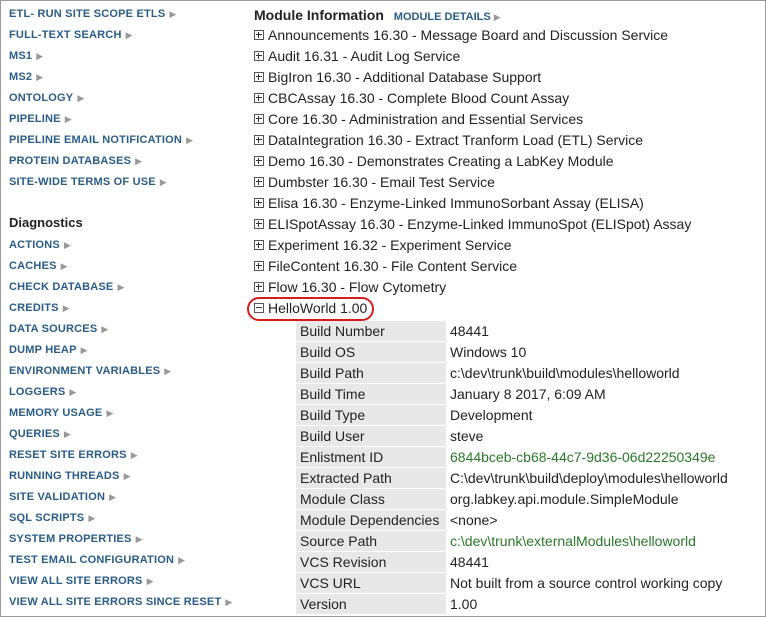 The height and width of the screenshot is (617, 766). I want to click on property-value: org.labkey.api.module.SimpleModule, so click(564, 499).